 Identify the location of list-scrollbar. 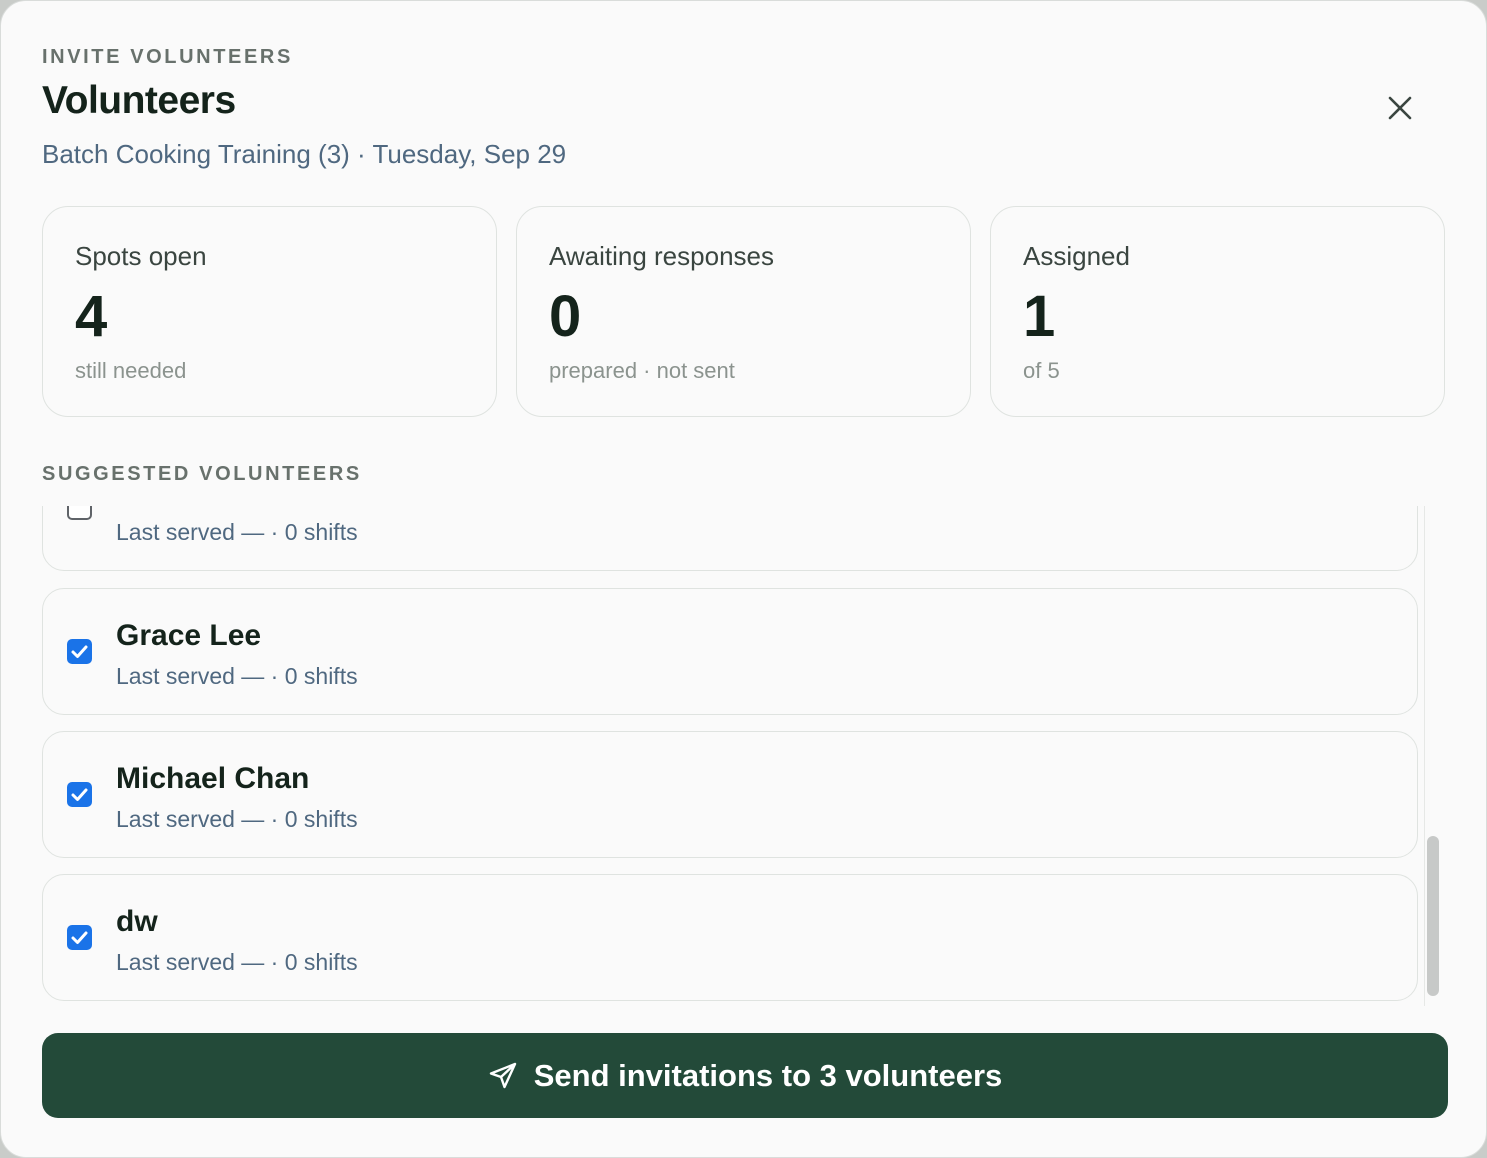
(1434, 756).